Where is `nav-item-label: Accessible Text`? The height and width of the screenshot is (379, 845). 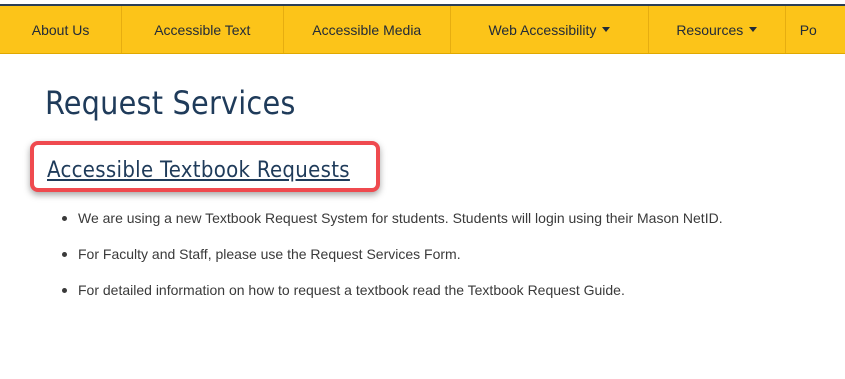 nav-item-label: Accessible Text is located at coordinates (202, 29).